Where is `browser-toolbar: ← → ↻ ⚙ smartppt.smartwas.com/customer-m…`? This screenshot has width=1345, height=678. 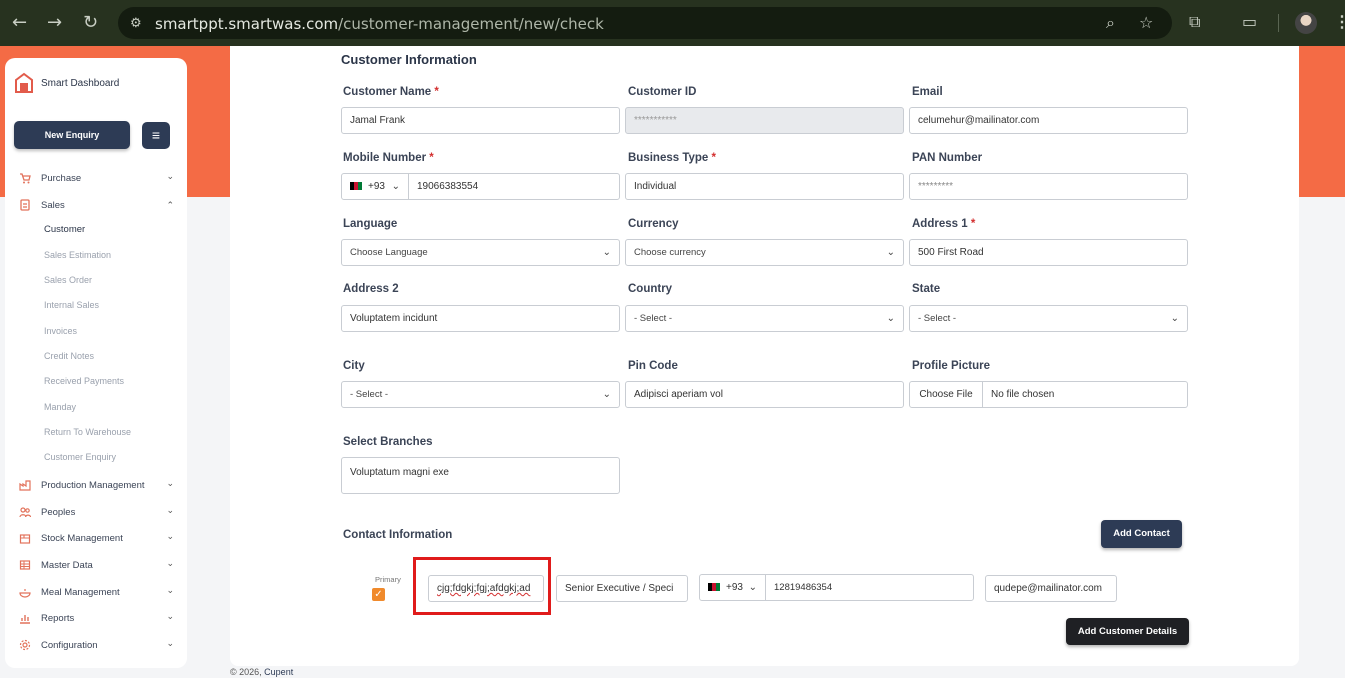 browser-toolbar: ← → ↻ ⚙ smartppt.smartwas.com/customer-m… is located at coordinates (672, 23).